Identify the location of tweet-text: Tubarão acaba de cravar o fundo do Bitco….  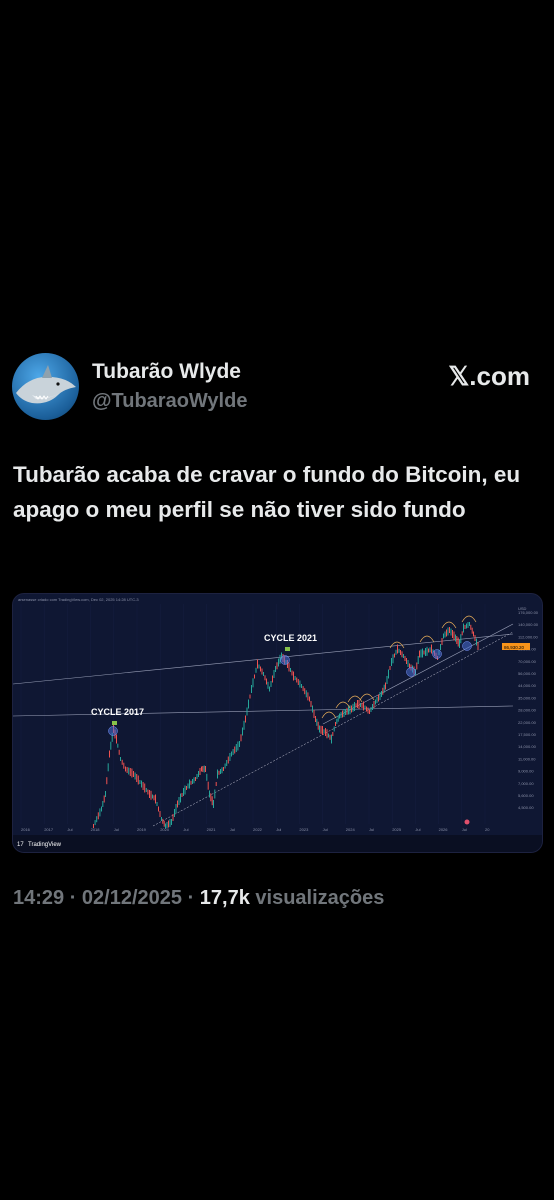
(267, 492).